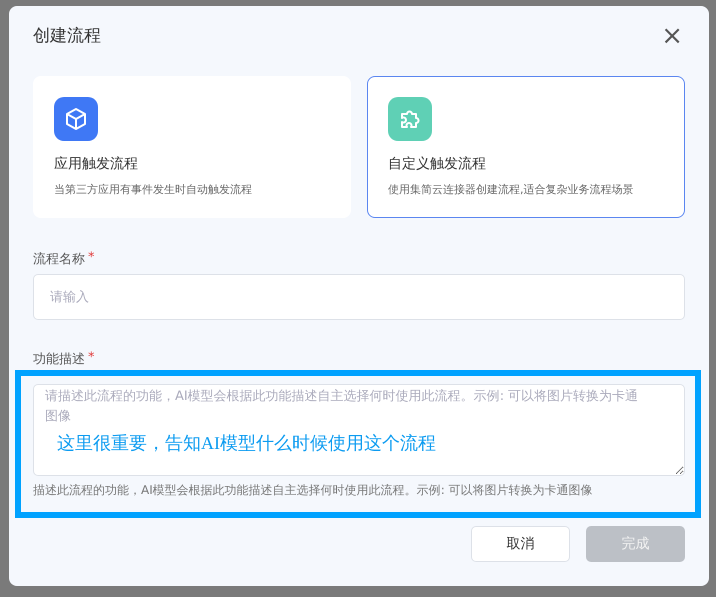 The height and width of the screenshot is (597, 716). What do you see at coordinates (410, 119) in the screenshot?
I see `puzzle-icon` at bounding box center [410, 119].